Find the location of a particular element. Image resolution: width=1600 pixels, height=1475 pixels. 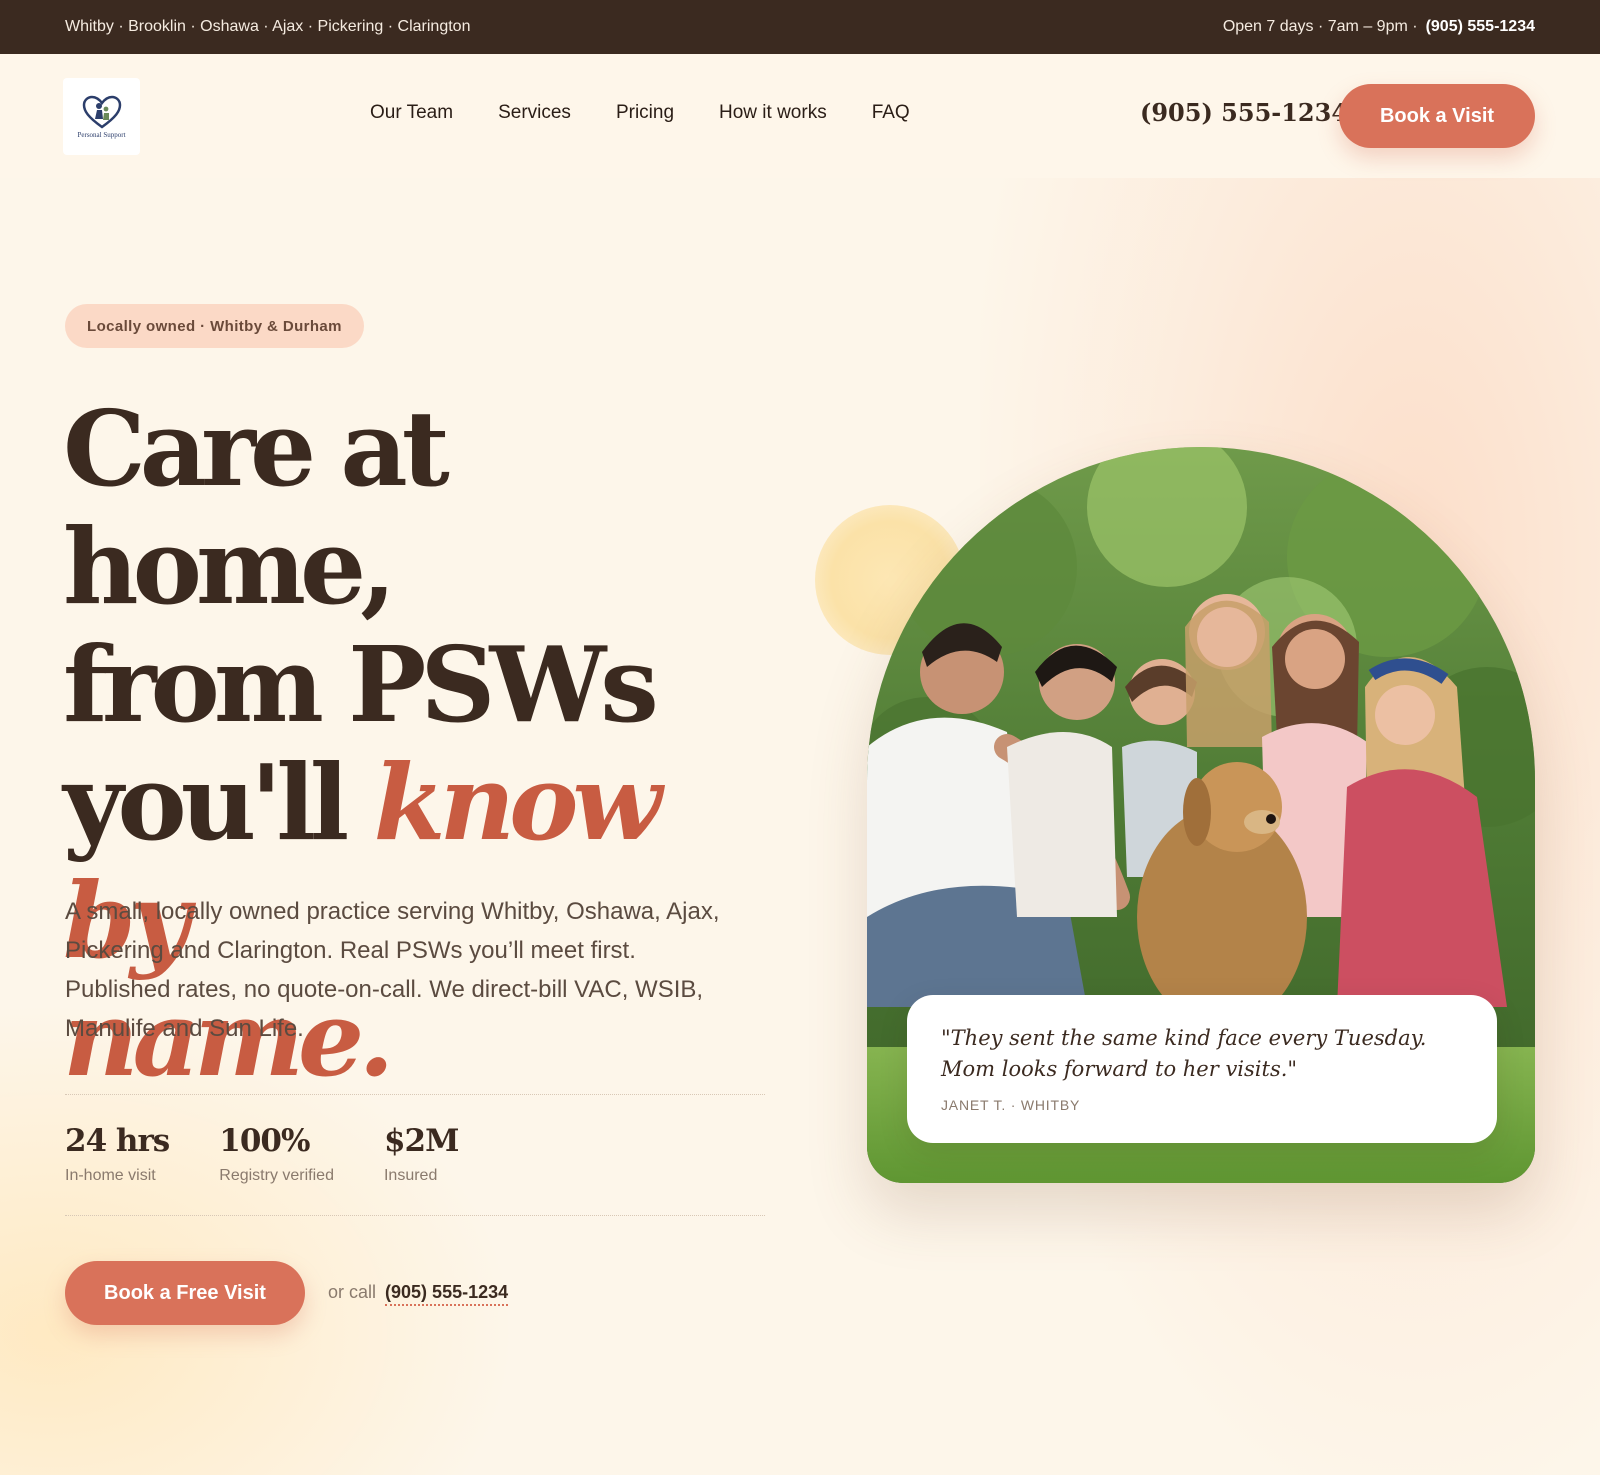

top-bar-contact: Open 7 days · 7am – 9pm · (905) 555-1234 is located at coordinates (1379, 27).